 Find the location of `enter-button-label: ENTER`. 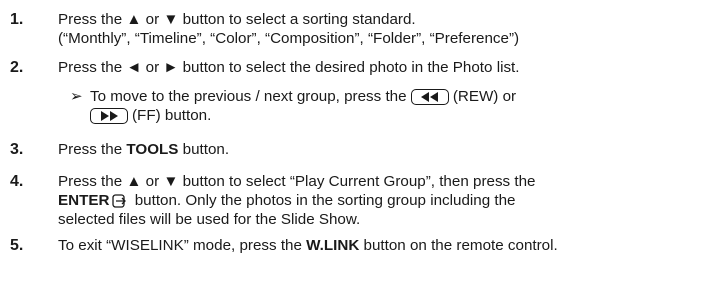

enter-button-label: ENTER is located at coordinates (84, 200).